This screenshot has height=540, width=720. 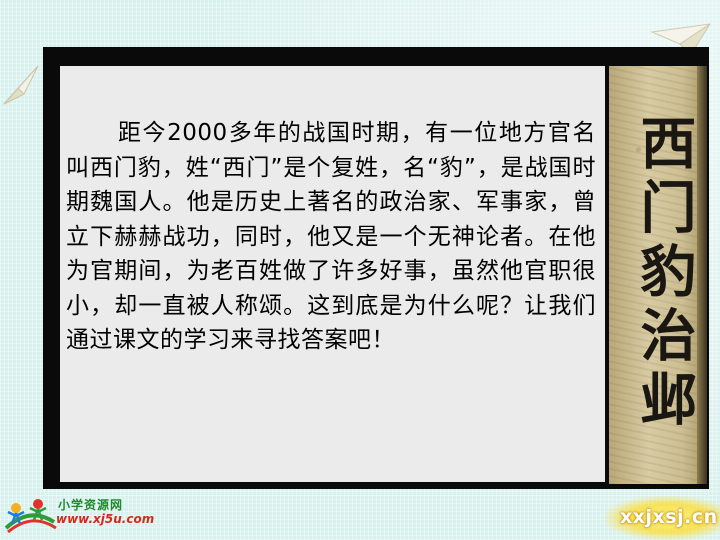 What do you see at coordinates (30, 516) in the screenshot?
I see `children-logo-icon` at bounding box center [30, 516].